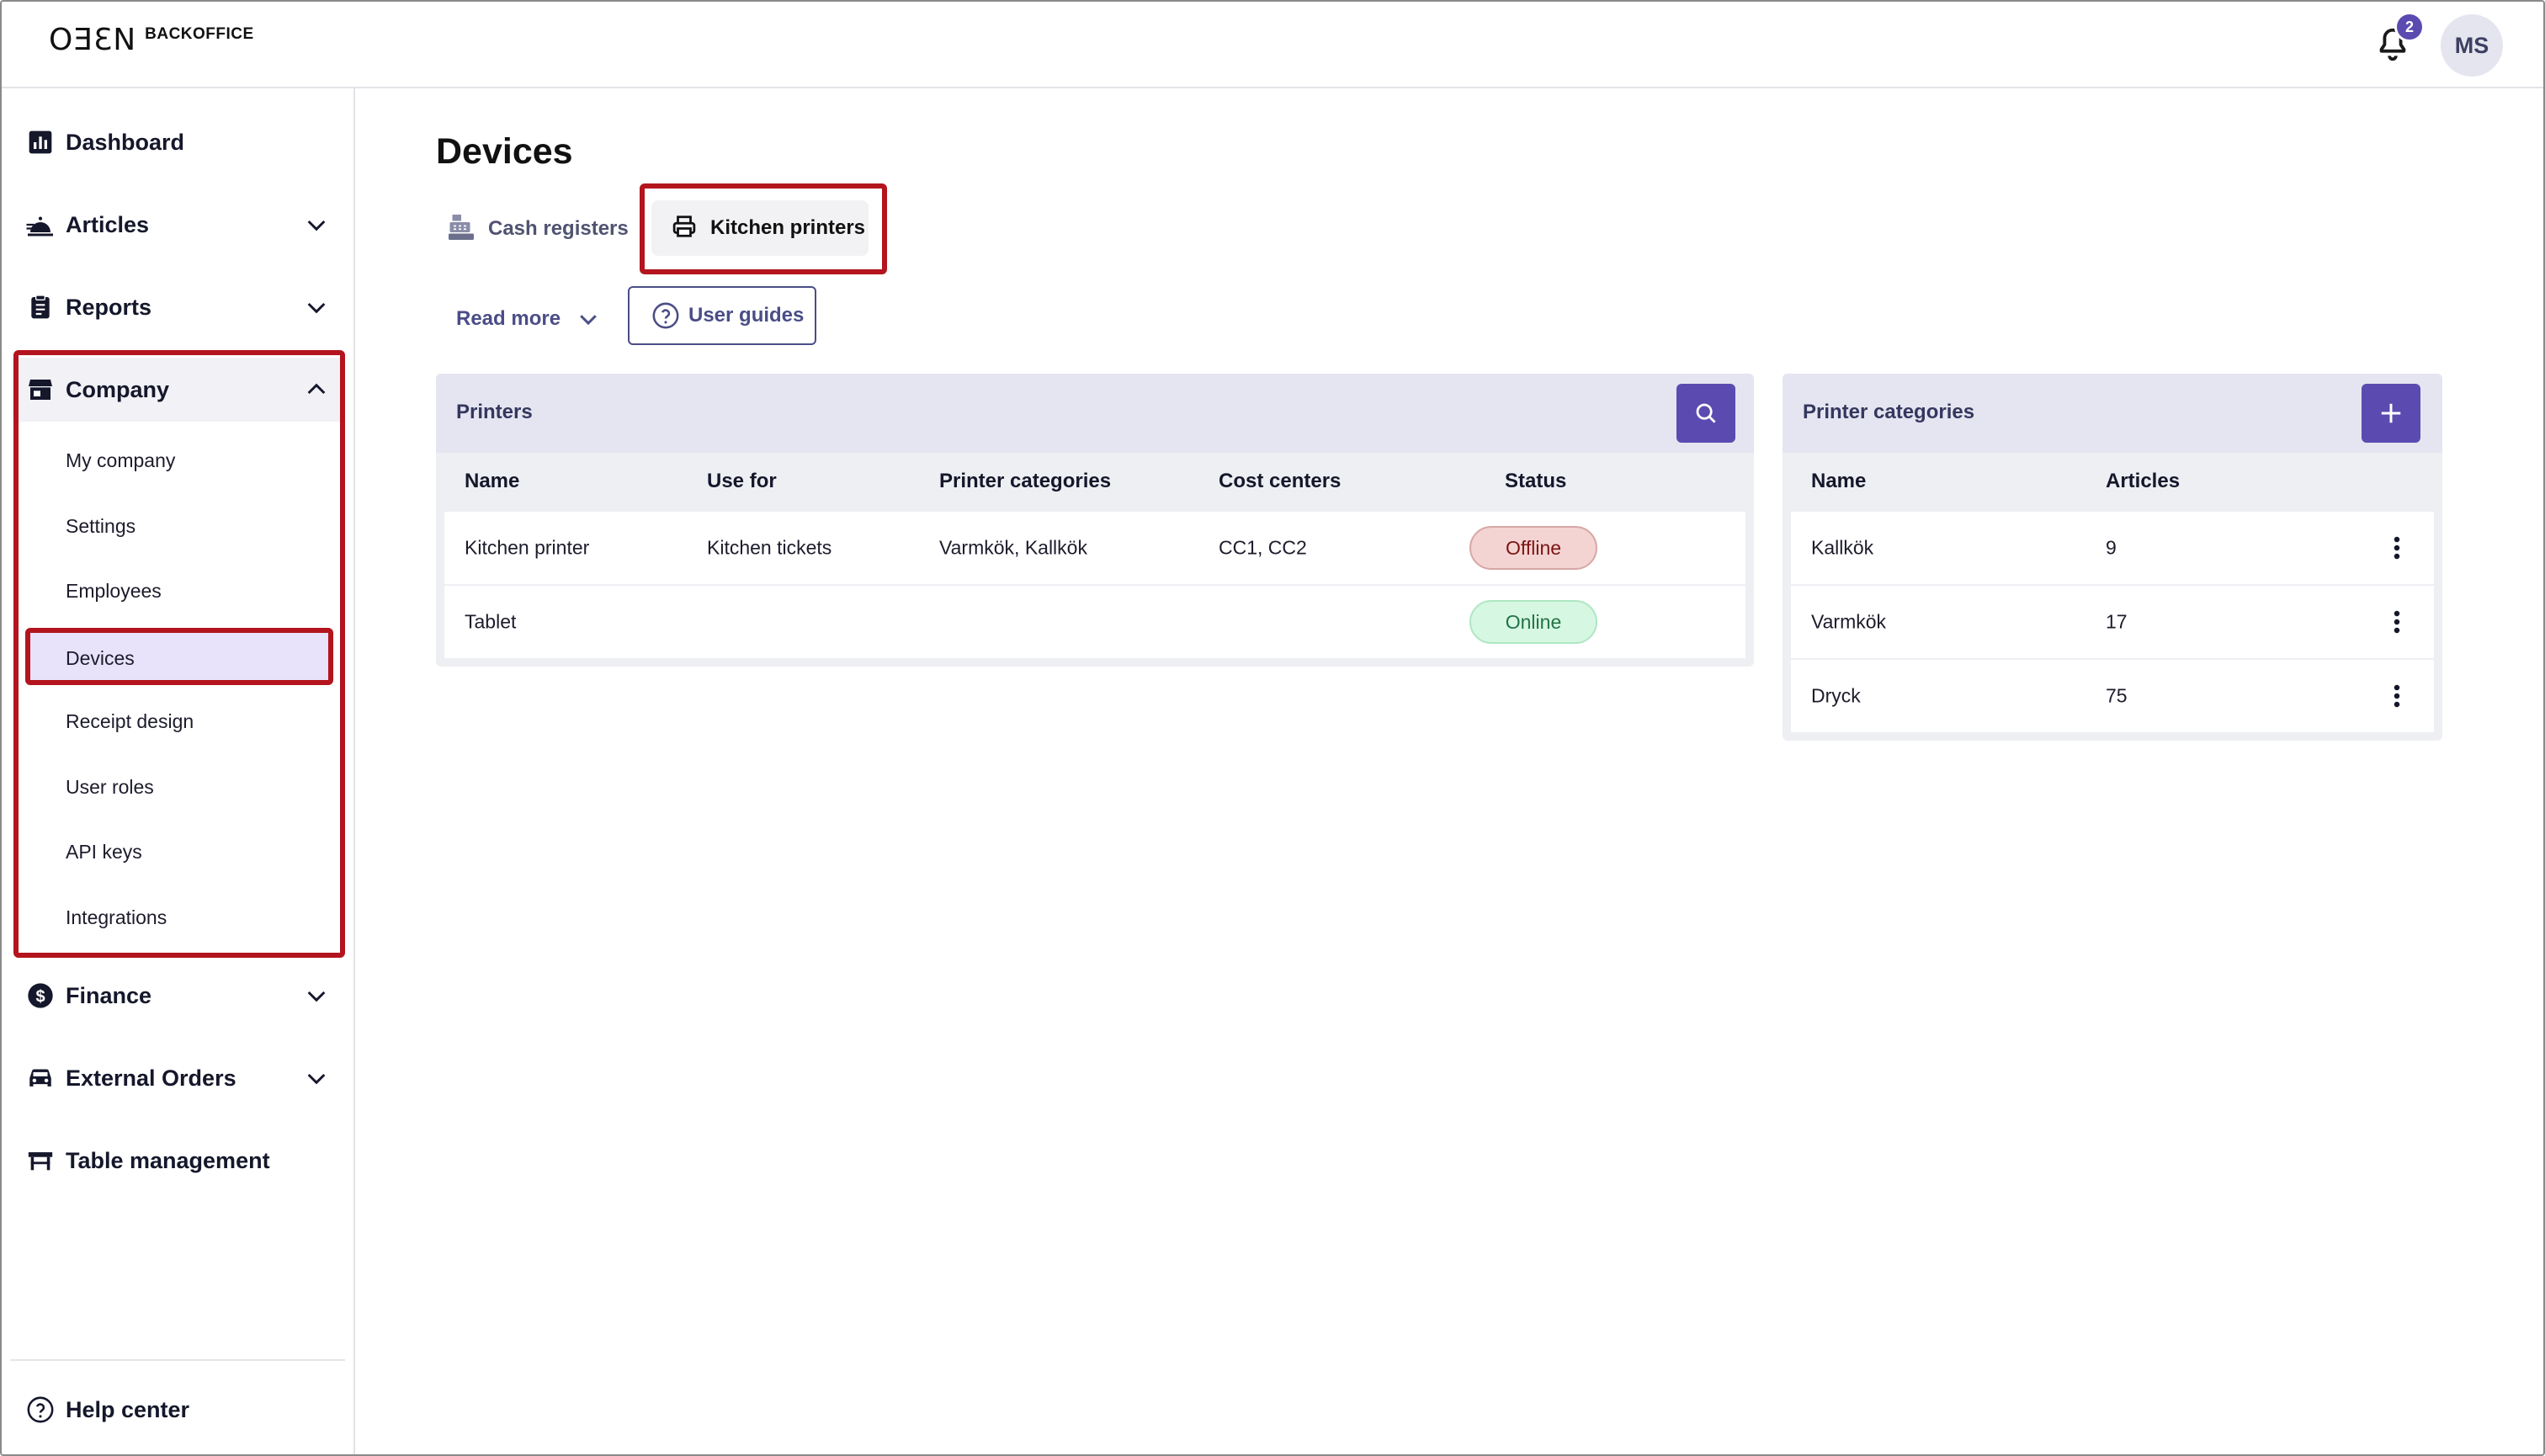 The image size is (2545, 1456). I want to click on sidebar-subitem-label: Settings, so click(101, 525).